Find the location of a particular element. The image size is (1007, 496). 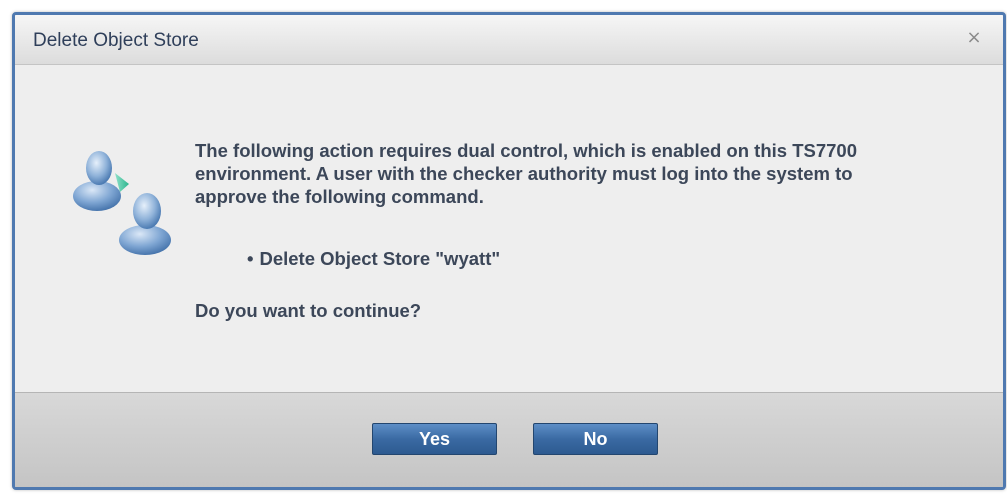

confirm-question: Do you want to continue? is located at coordinates (308, 310).